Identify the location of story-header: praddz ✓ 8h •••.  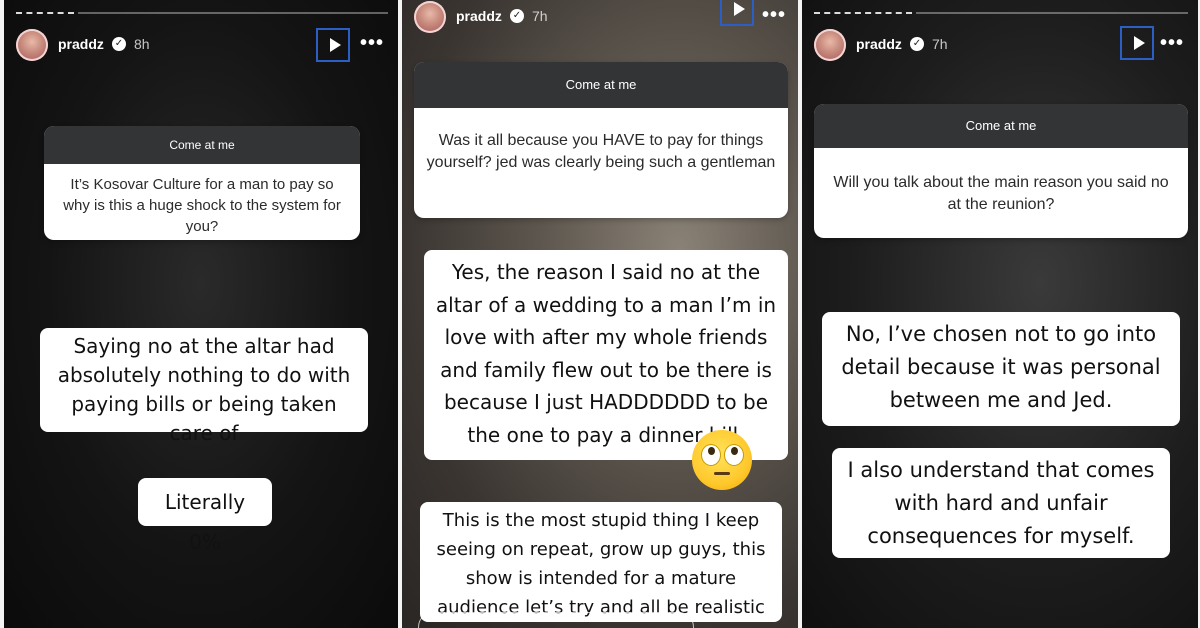
(202, 46).